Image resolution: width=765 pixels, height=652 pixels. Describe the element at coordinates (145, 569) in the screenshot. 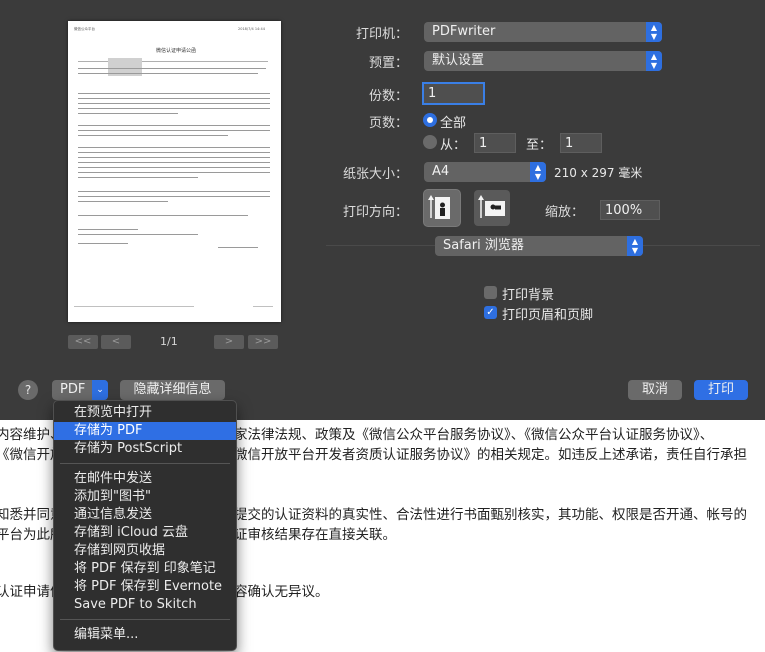

I see `menu-item-save-yinxiang: 将 PDF 保存到 印象笔记` at that location.